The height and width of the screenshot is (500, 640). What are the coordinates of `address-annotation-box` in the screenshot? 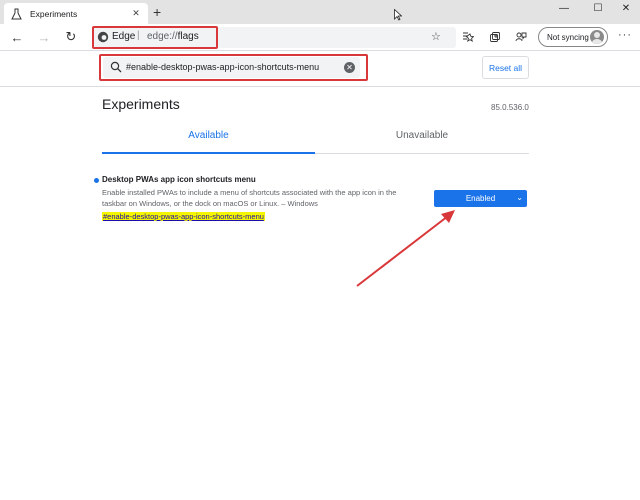 It's located at (155, 37).